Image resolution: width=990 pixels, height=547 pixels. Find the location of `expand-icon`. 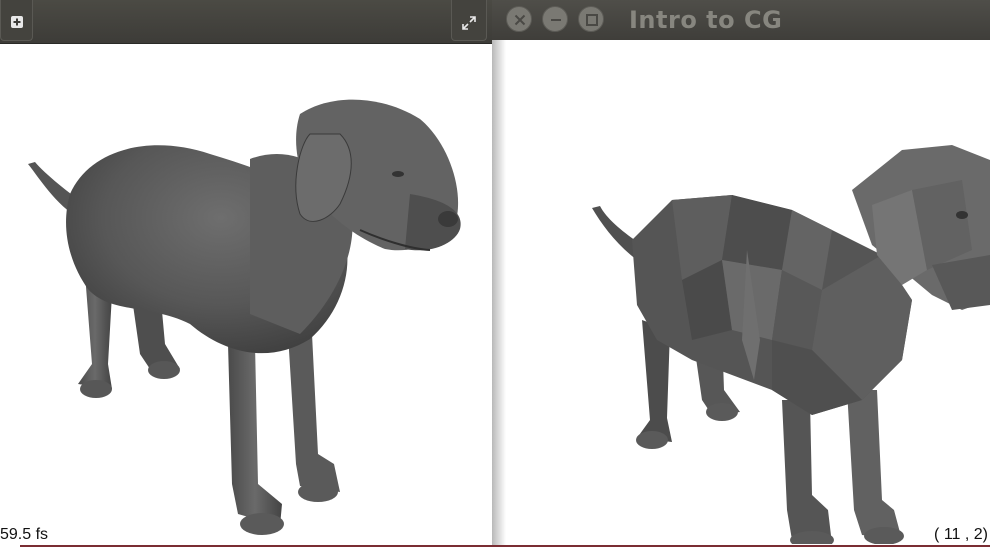

expand-icon is located at coordinates (469, 23).